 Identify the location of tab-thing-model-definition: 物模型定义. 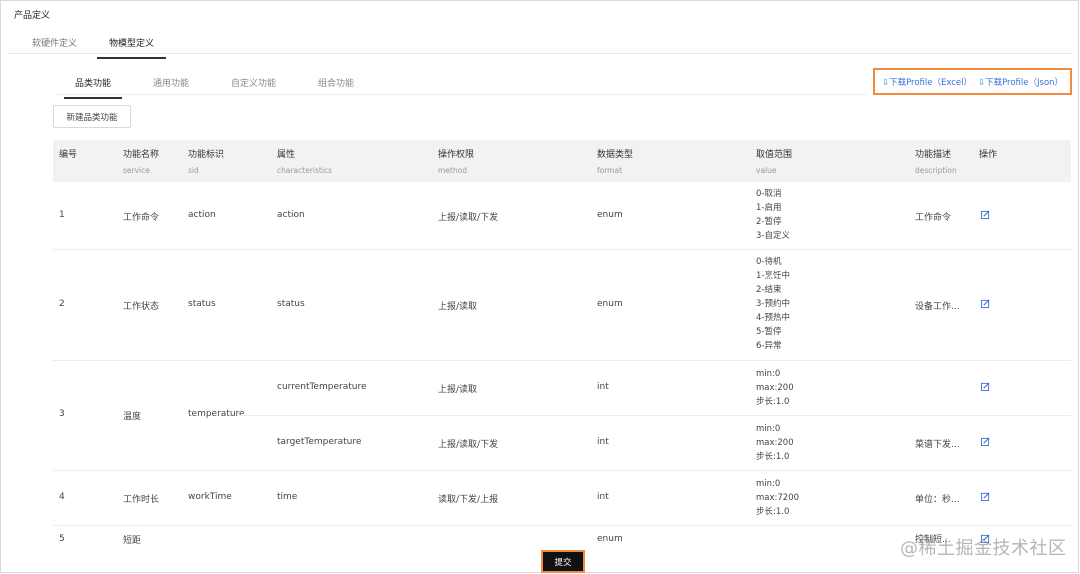
(132, 45).